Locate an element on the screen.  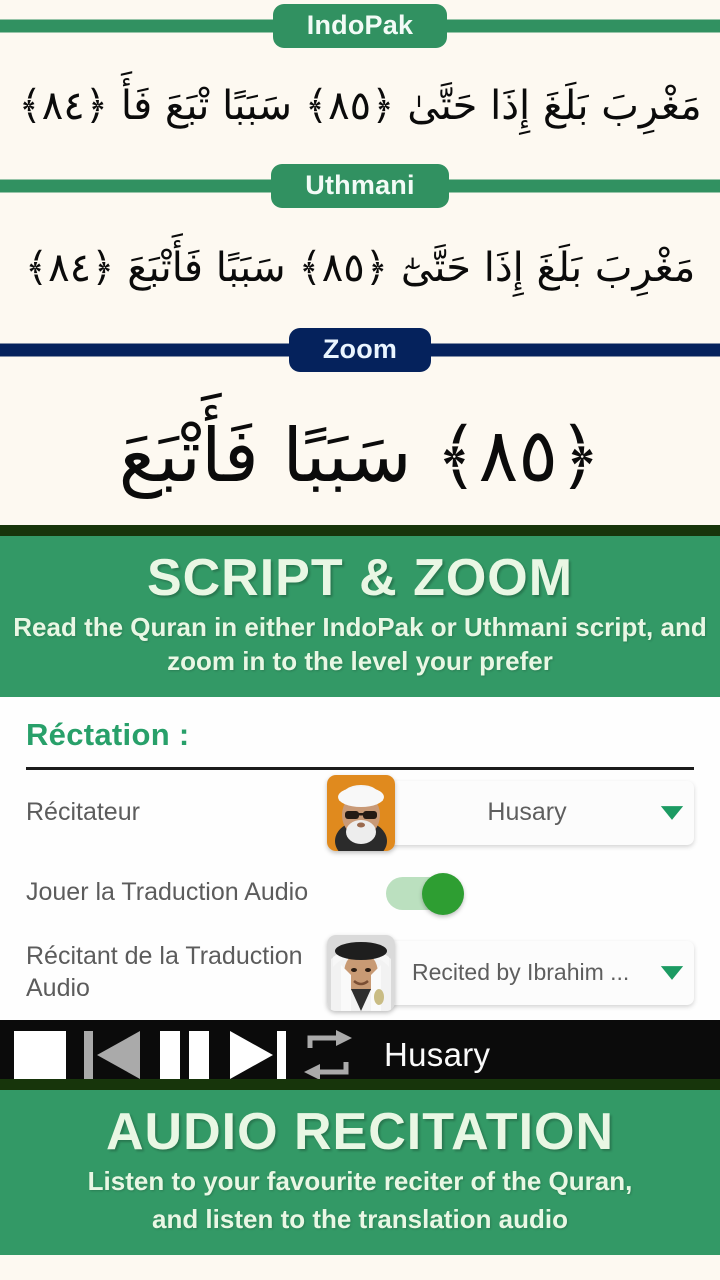
recitation-section-title: Réctation : is located at coordinates (108, 734).